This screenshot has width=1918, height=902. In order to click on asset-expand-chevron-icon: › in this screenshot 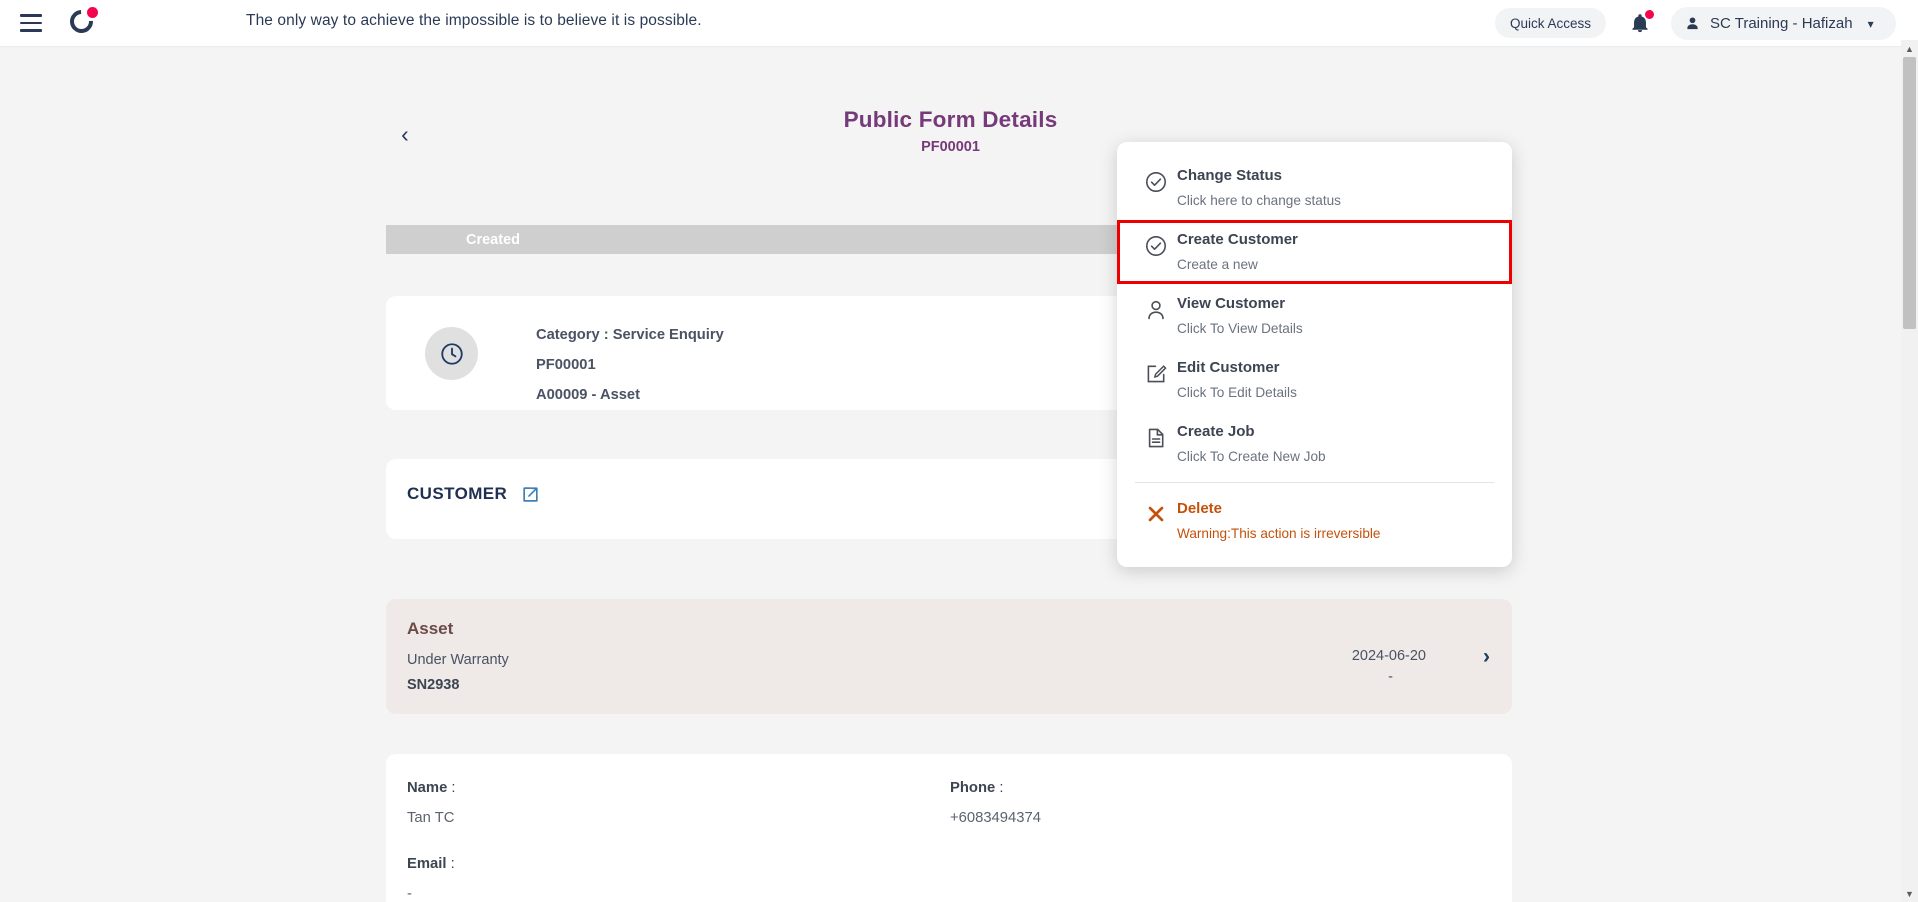, I will do `click(1486, 657)`.